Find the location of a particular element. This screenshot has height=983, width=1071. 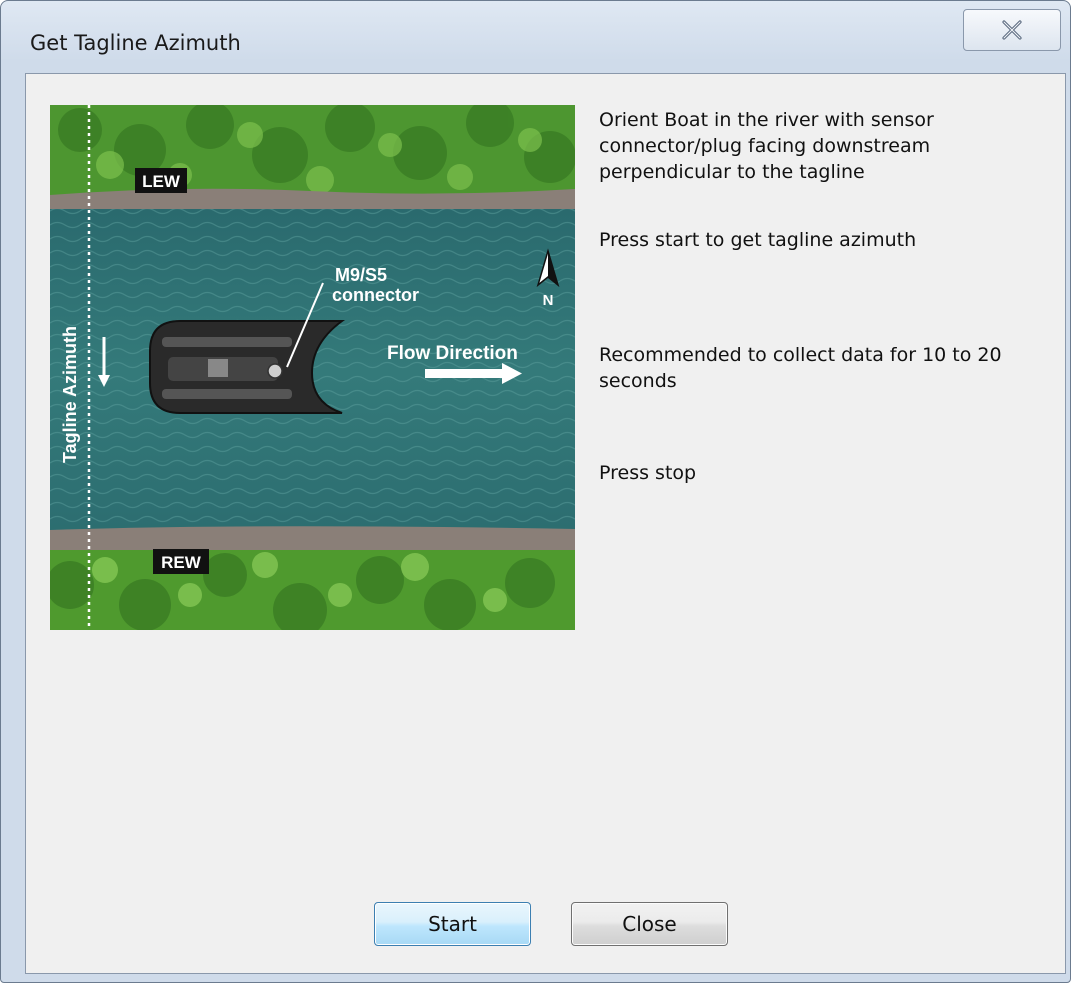

window-title: Get Tagline Azimuth is located at coordinates (135, 43).